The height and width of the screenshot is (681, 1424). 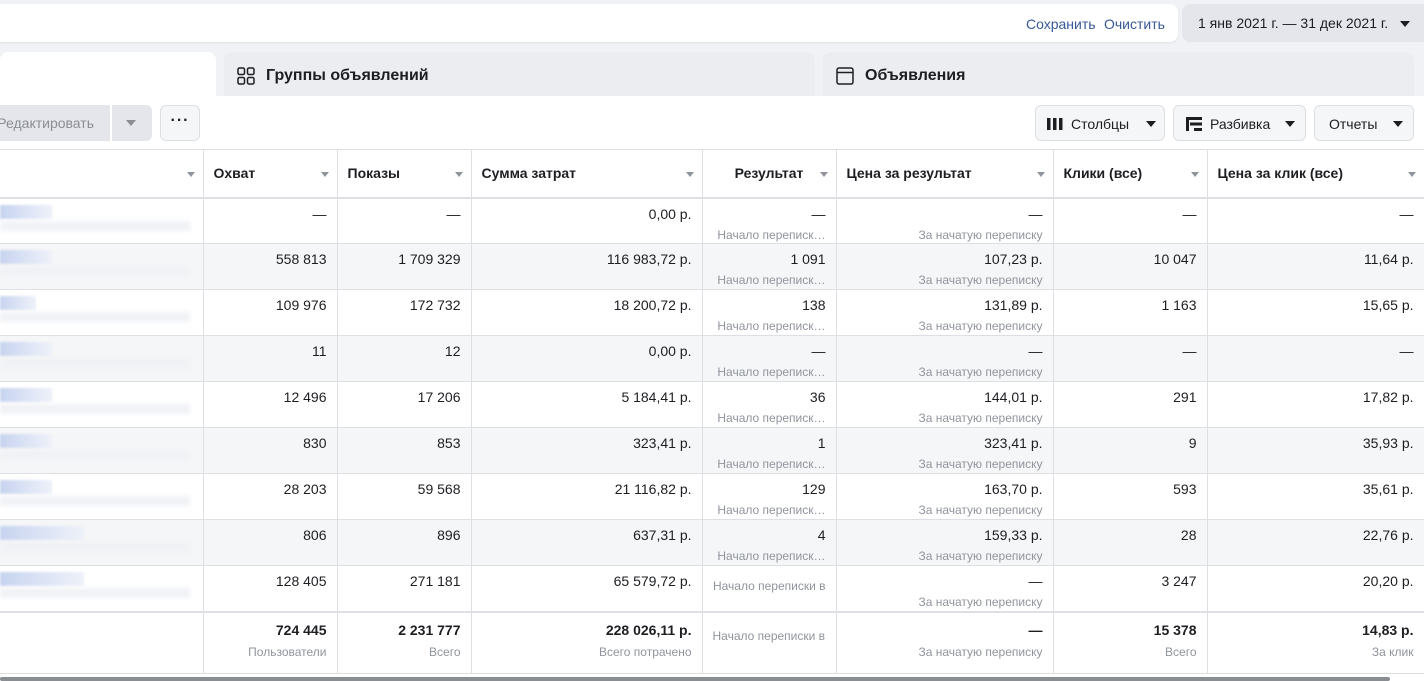 What do you see at coordinates (945, 642) in the screenshot?
I see `total-cost-per-result: — За начатую переписку` at bounding box center [945, 642].